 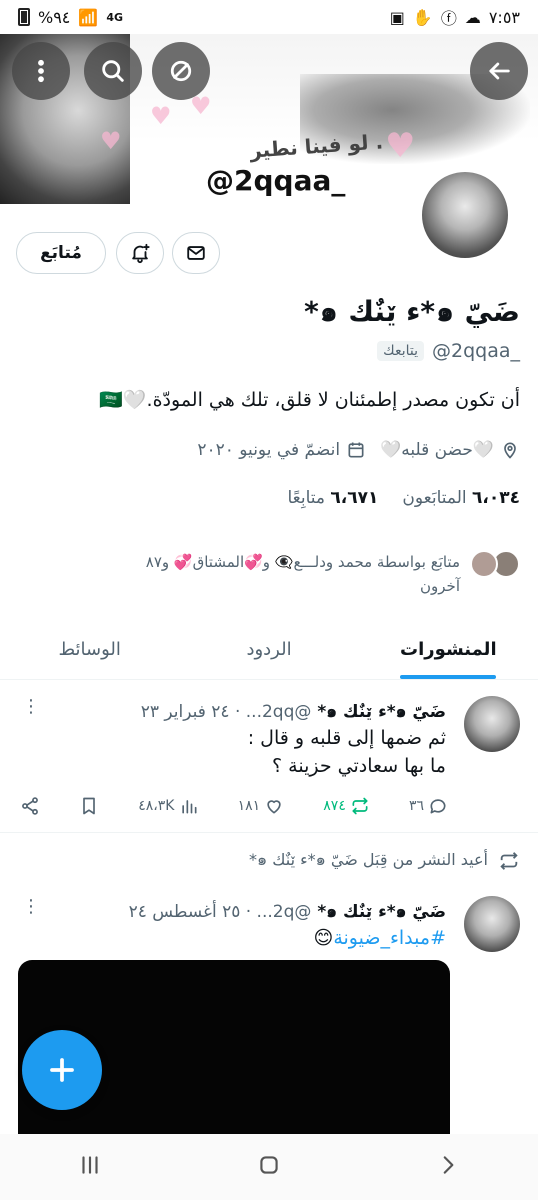 I want to click on known-followers-avatars, so click(x=494, y=565).